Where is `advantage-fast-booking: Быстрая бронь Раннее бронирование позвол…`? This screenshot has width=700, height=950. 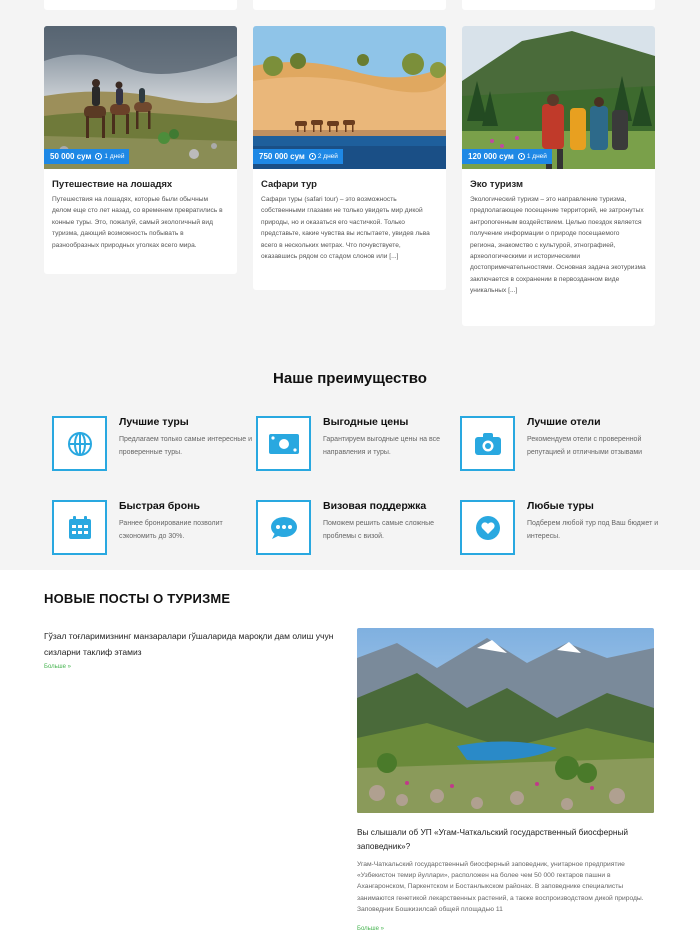
advantage-fast-booking: Быстрая бронь Раннее бронирование позвол… is located at coordinates (154, 530).